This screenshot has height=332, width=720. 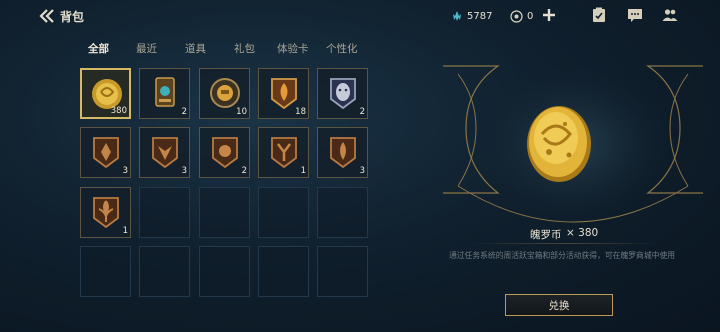 I want to click on token-icon, so click(x=516, y=16).